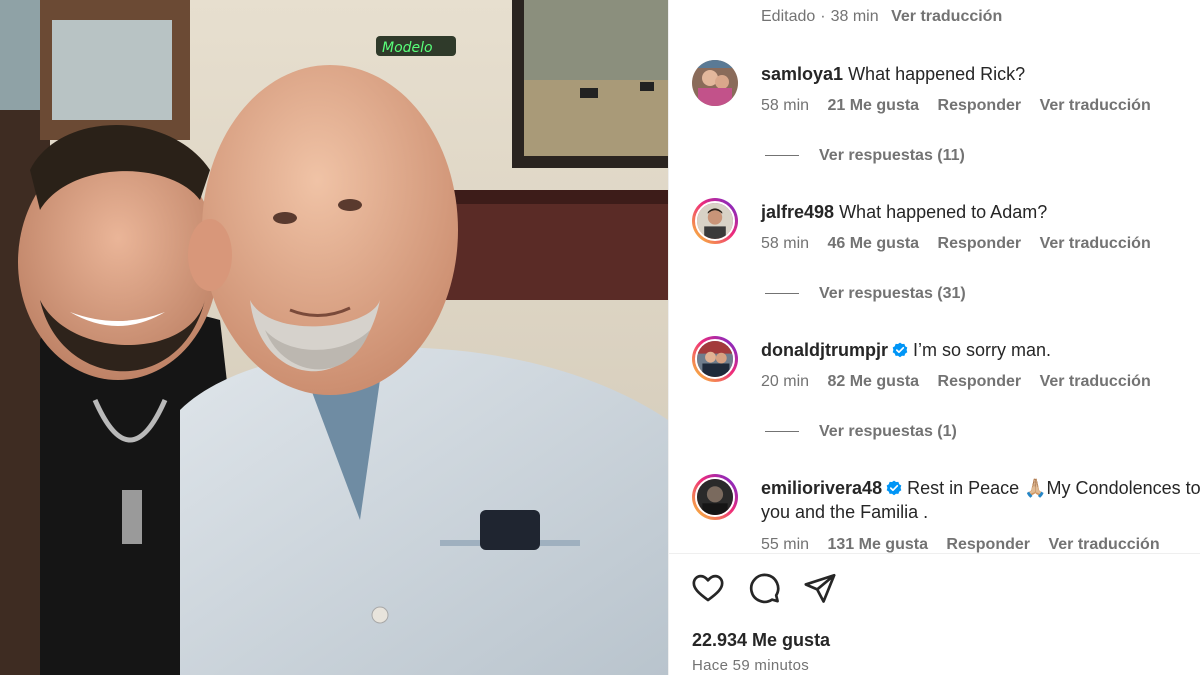  I want to click on caption-translate-link: Ver traducción, so click(946, 16).